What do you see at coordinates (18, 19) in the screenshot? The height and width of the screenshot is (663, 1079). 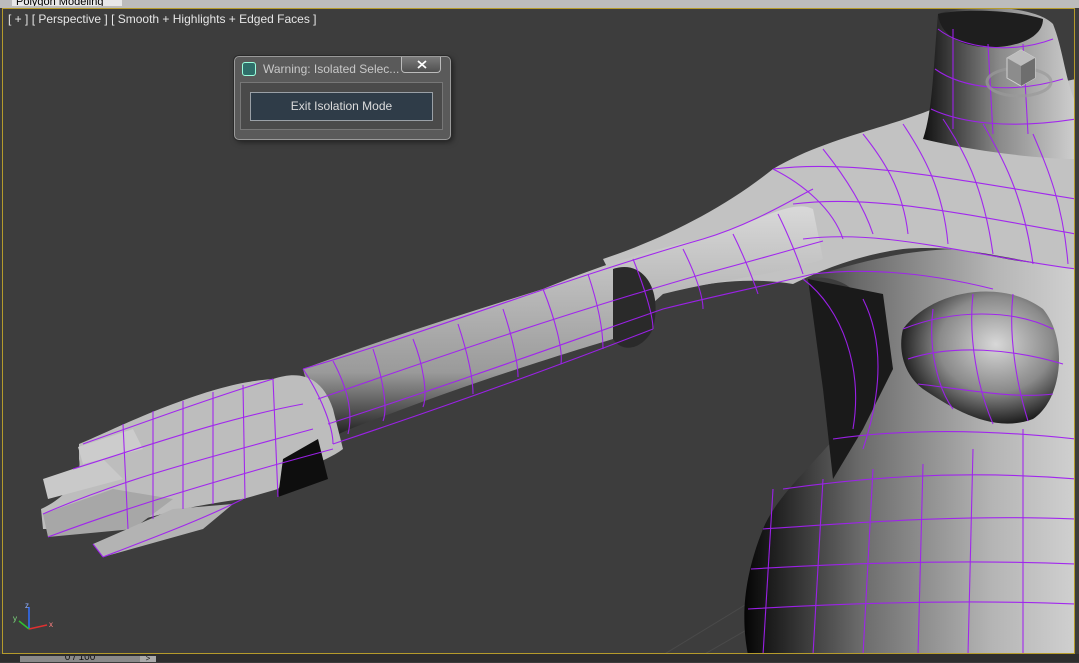 I see `viewport-menu-plus: [ + ]` at bounding box center [18, 19].